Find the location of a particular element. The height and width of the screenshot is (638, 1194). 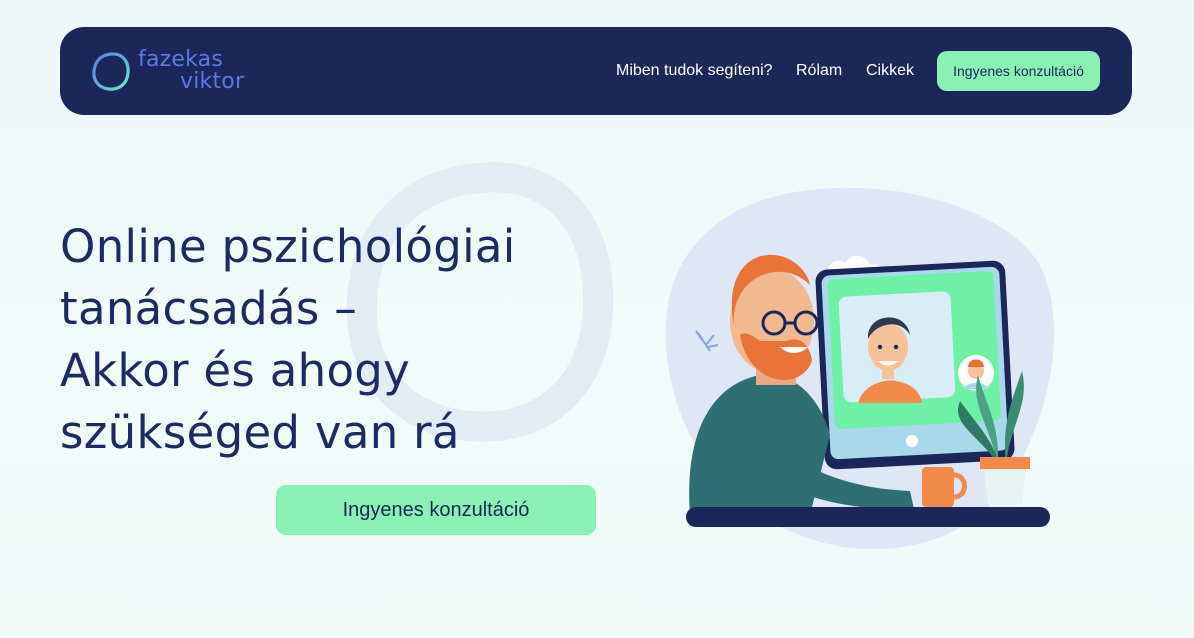

brand-word-1: fazekas is located at coordinates (181, 59).